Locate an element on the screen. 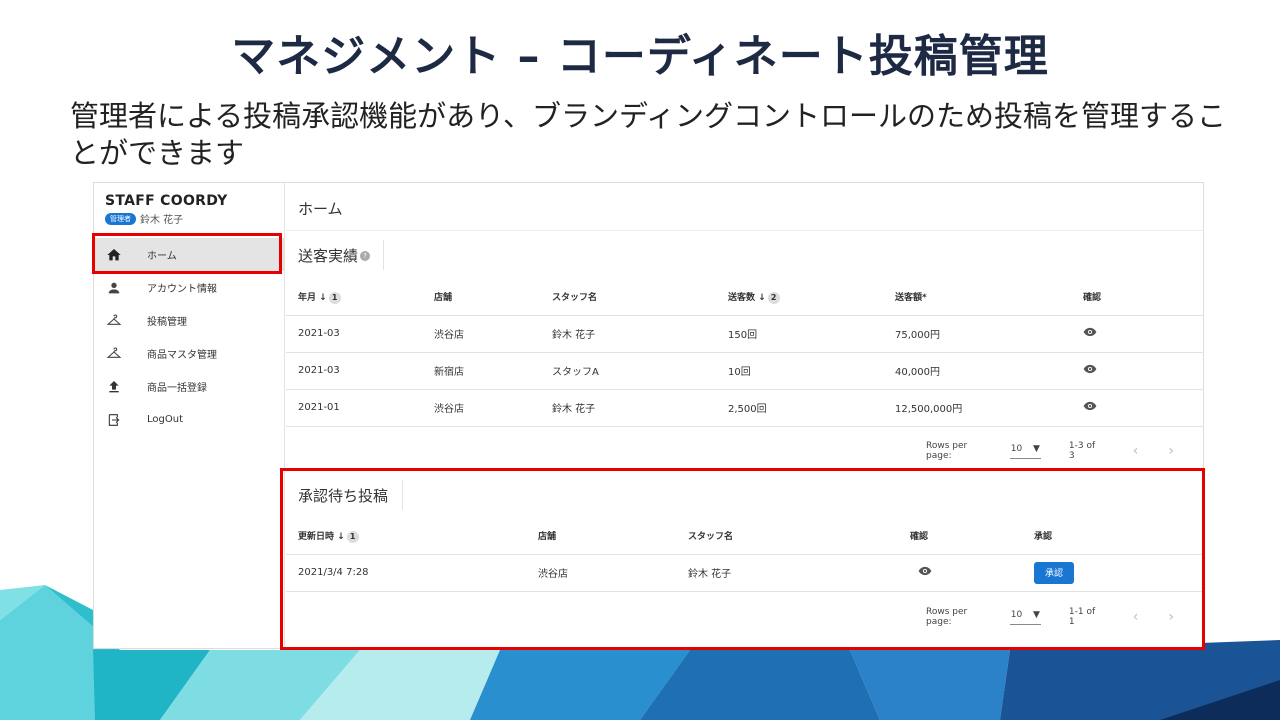 This screenshot has width=1280, height=720. person-icon is located at coordinates (114, 288).